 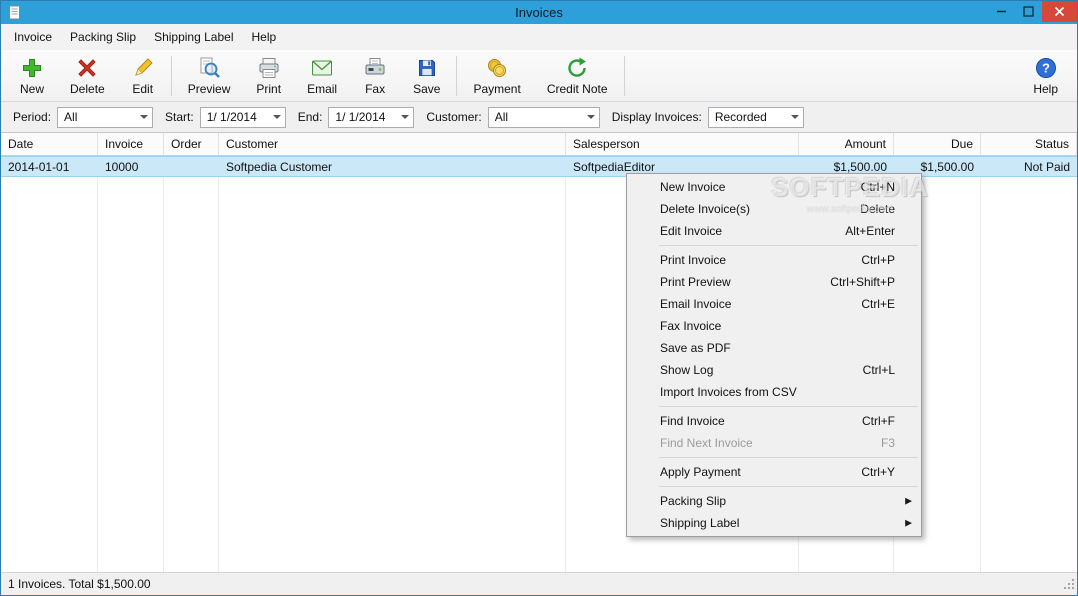 I want to click on menu-item-label: Find Invoice, so click(x=692, y=421).